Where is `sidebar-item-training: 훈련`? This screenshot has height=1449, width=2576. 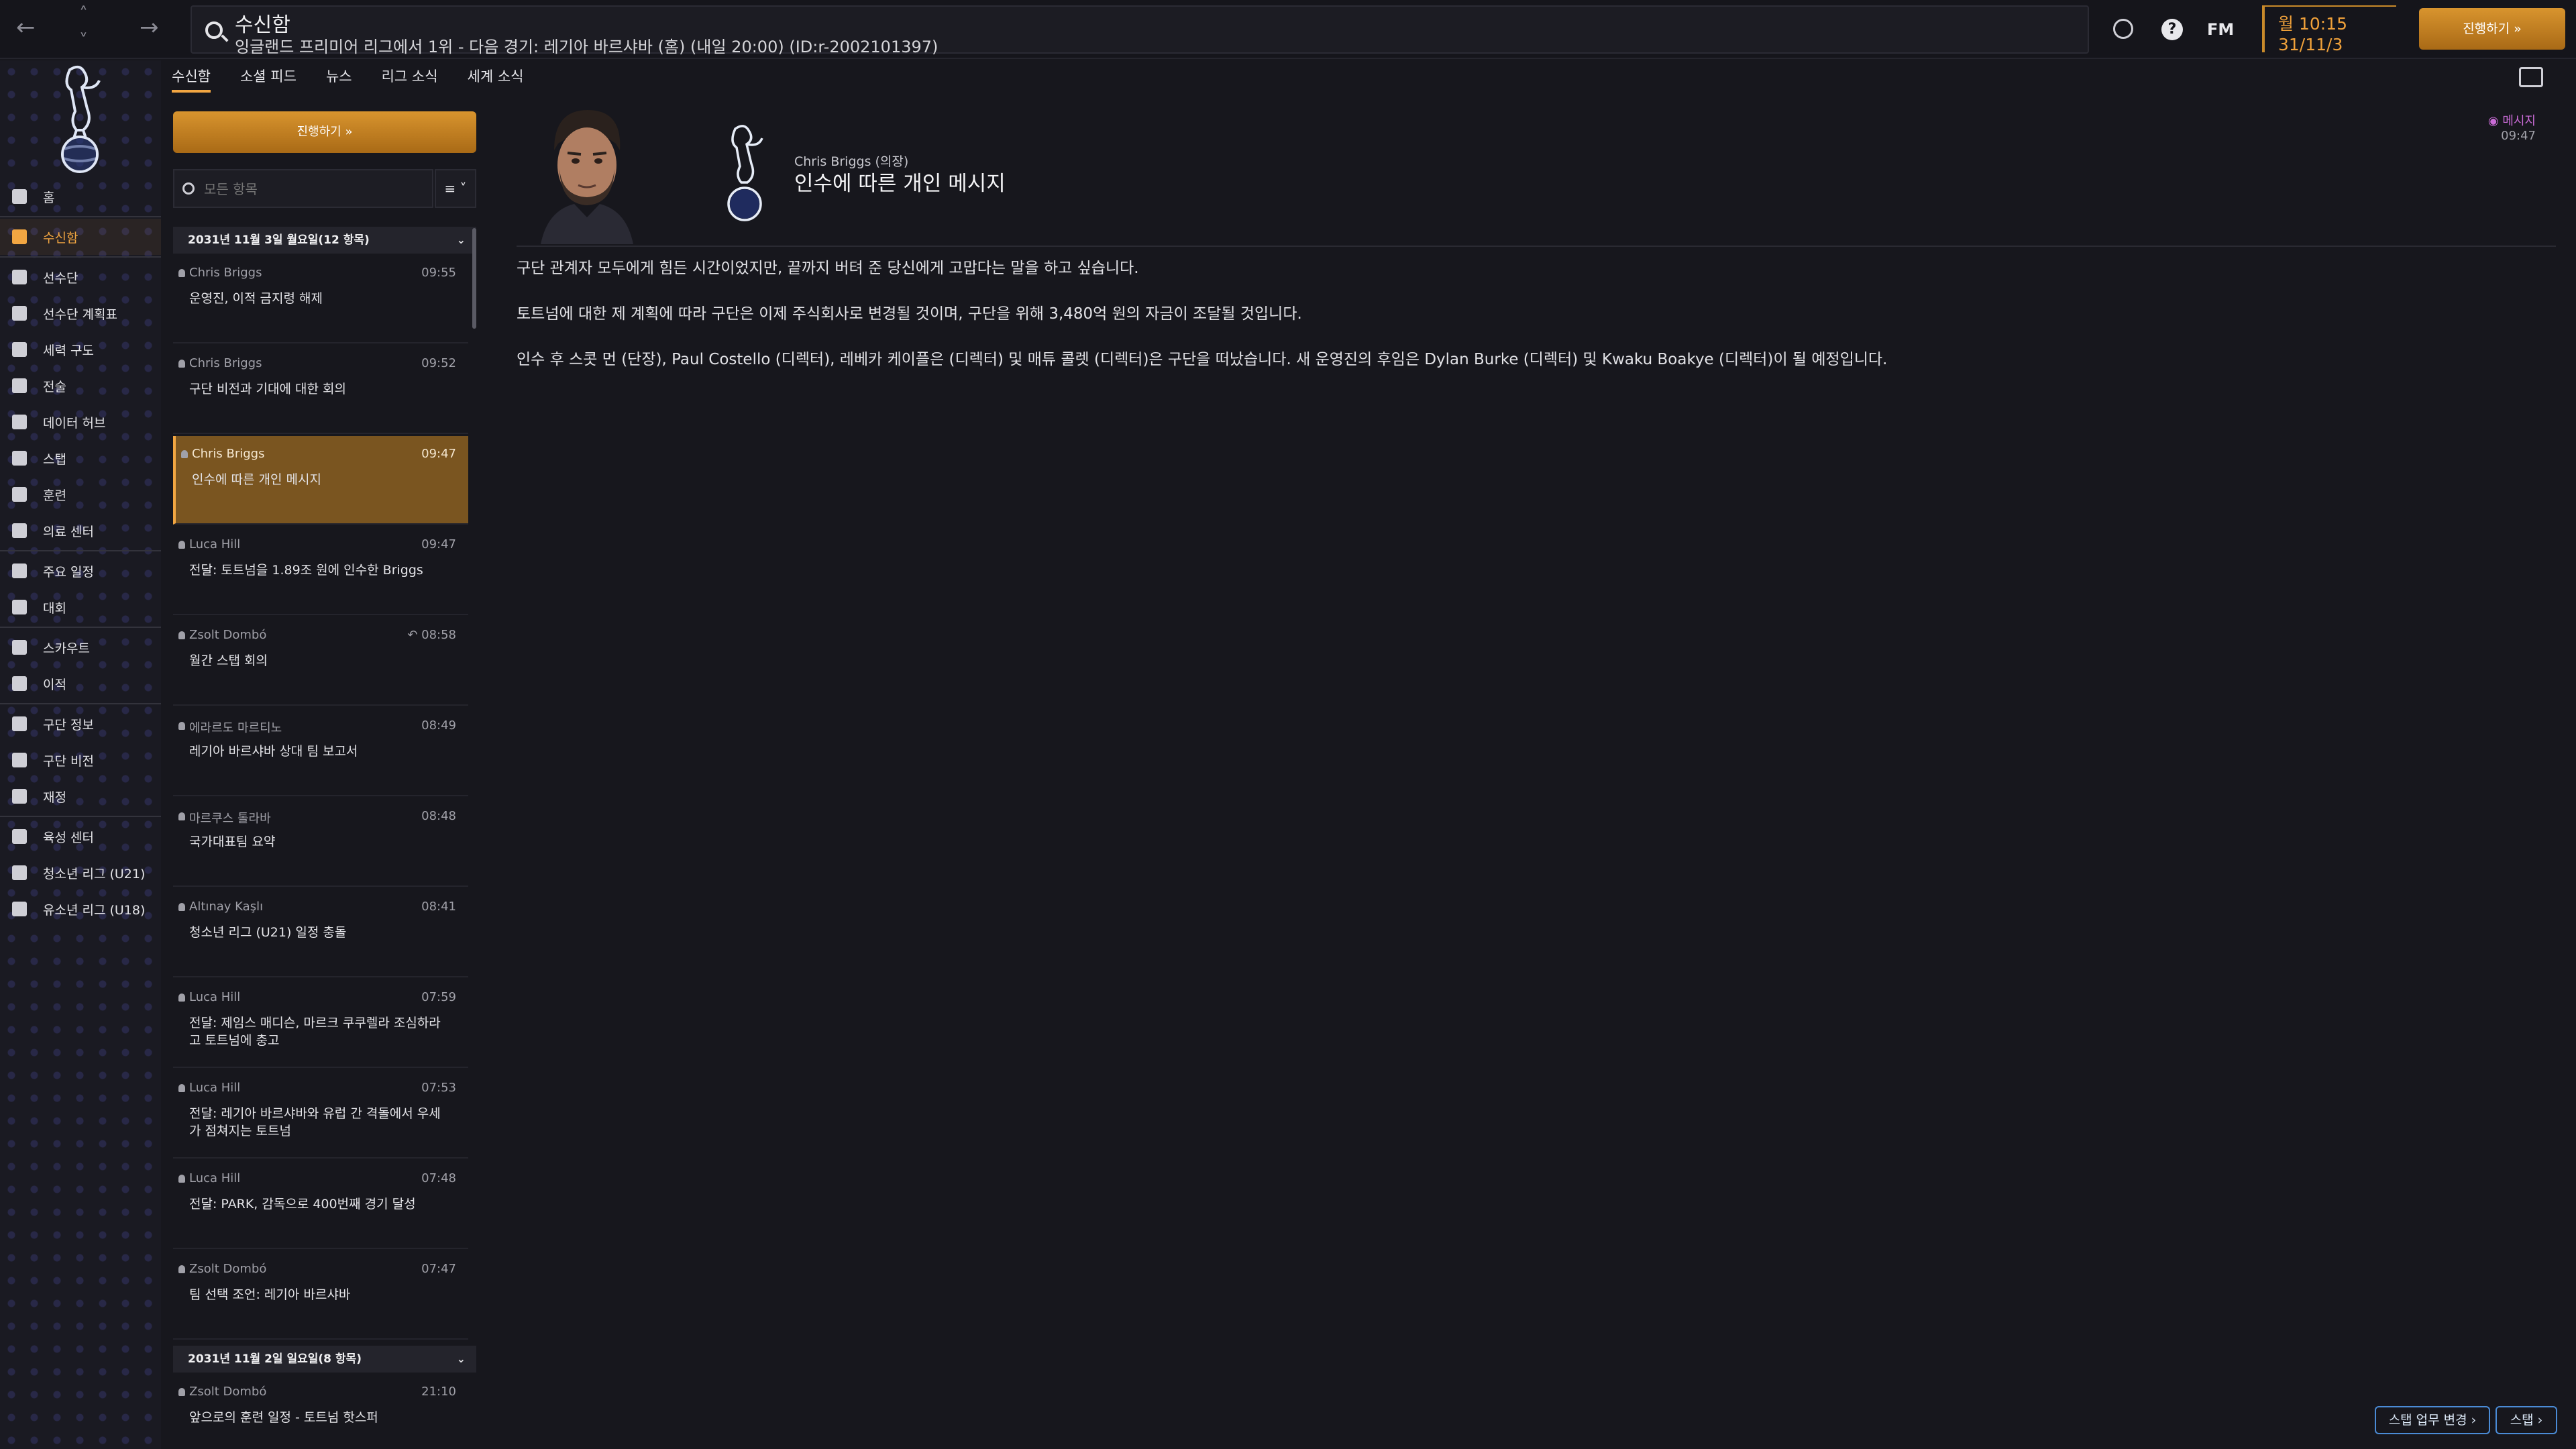 sidebar-item-training: 훈련 is located at coordinates (80, 494).